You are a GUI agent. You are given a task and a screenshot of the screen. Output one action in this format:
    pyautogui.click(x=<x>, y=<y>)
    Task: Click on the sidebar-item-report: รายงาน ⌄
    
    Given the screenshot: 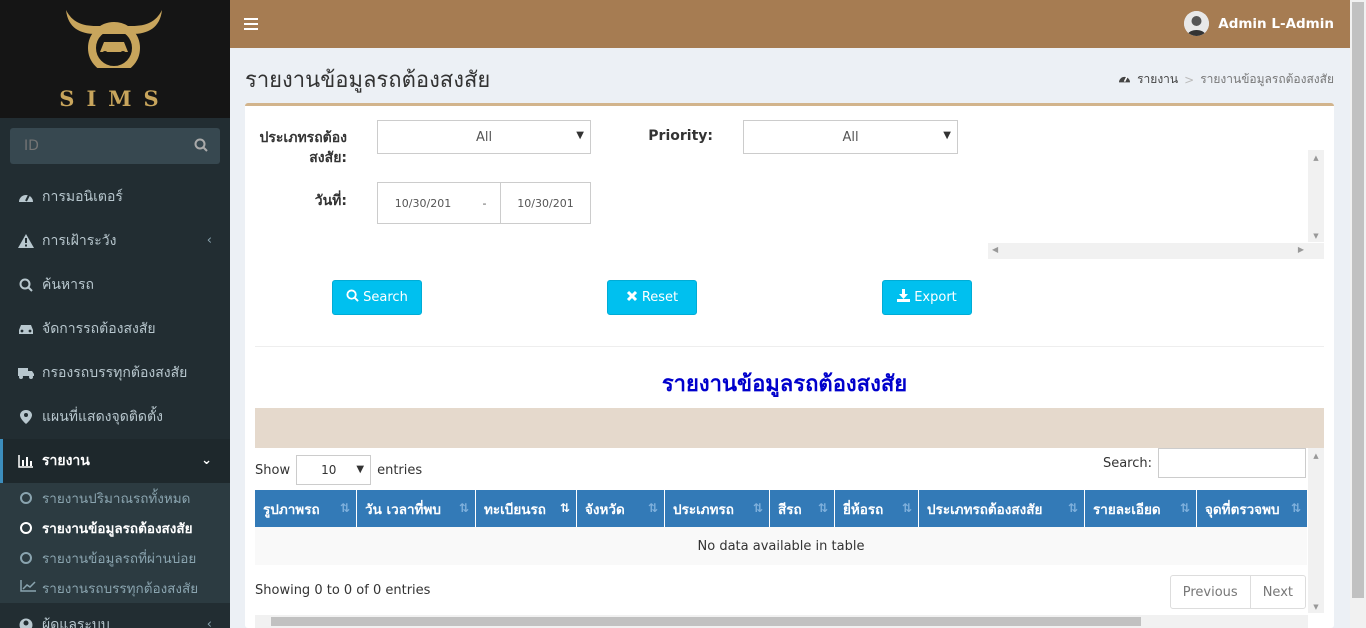 What is the action you would take?
    pyautogui.click(x=115, y=461)
    